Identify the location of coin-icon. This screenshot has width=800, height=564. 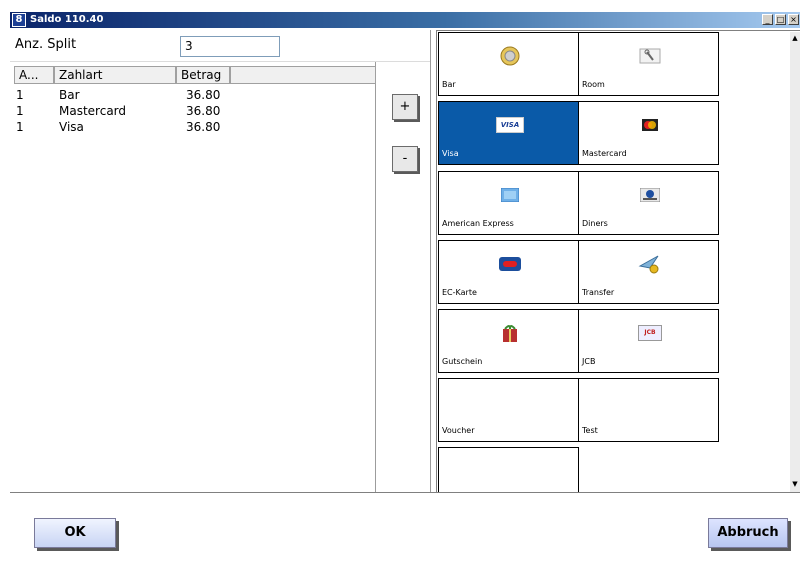
(510, 56).